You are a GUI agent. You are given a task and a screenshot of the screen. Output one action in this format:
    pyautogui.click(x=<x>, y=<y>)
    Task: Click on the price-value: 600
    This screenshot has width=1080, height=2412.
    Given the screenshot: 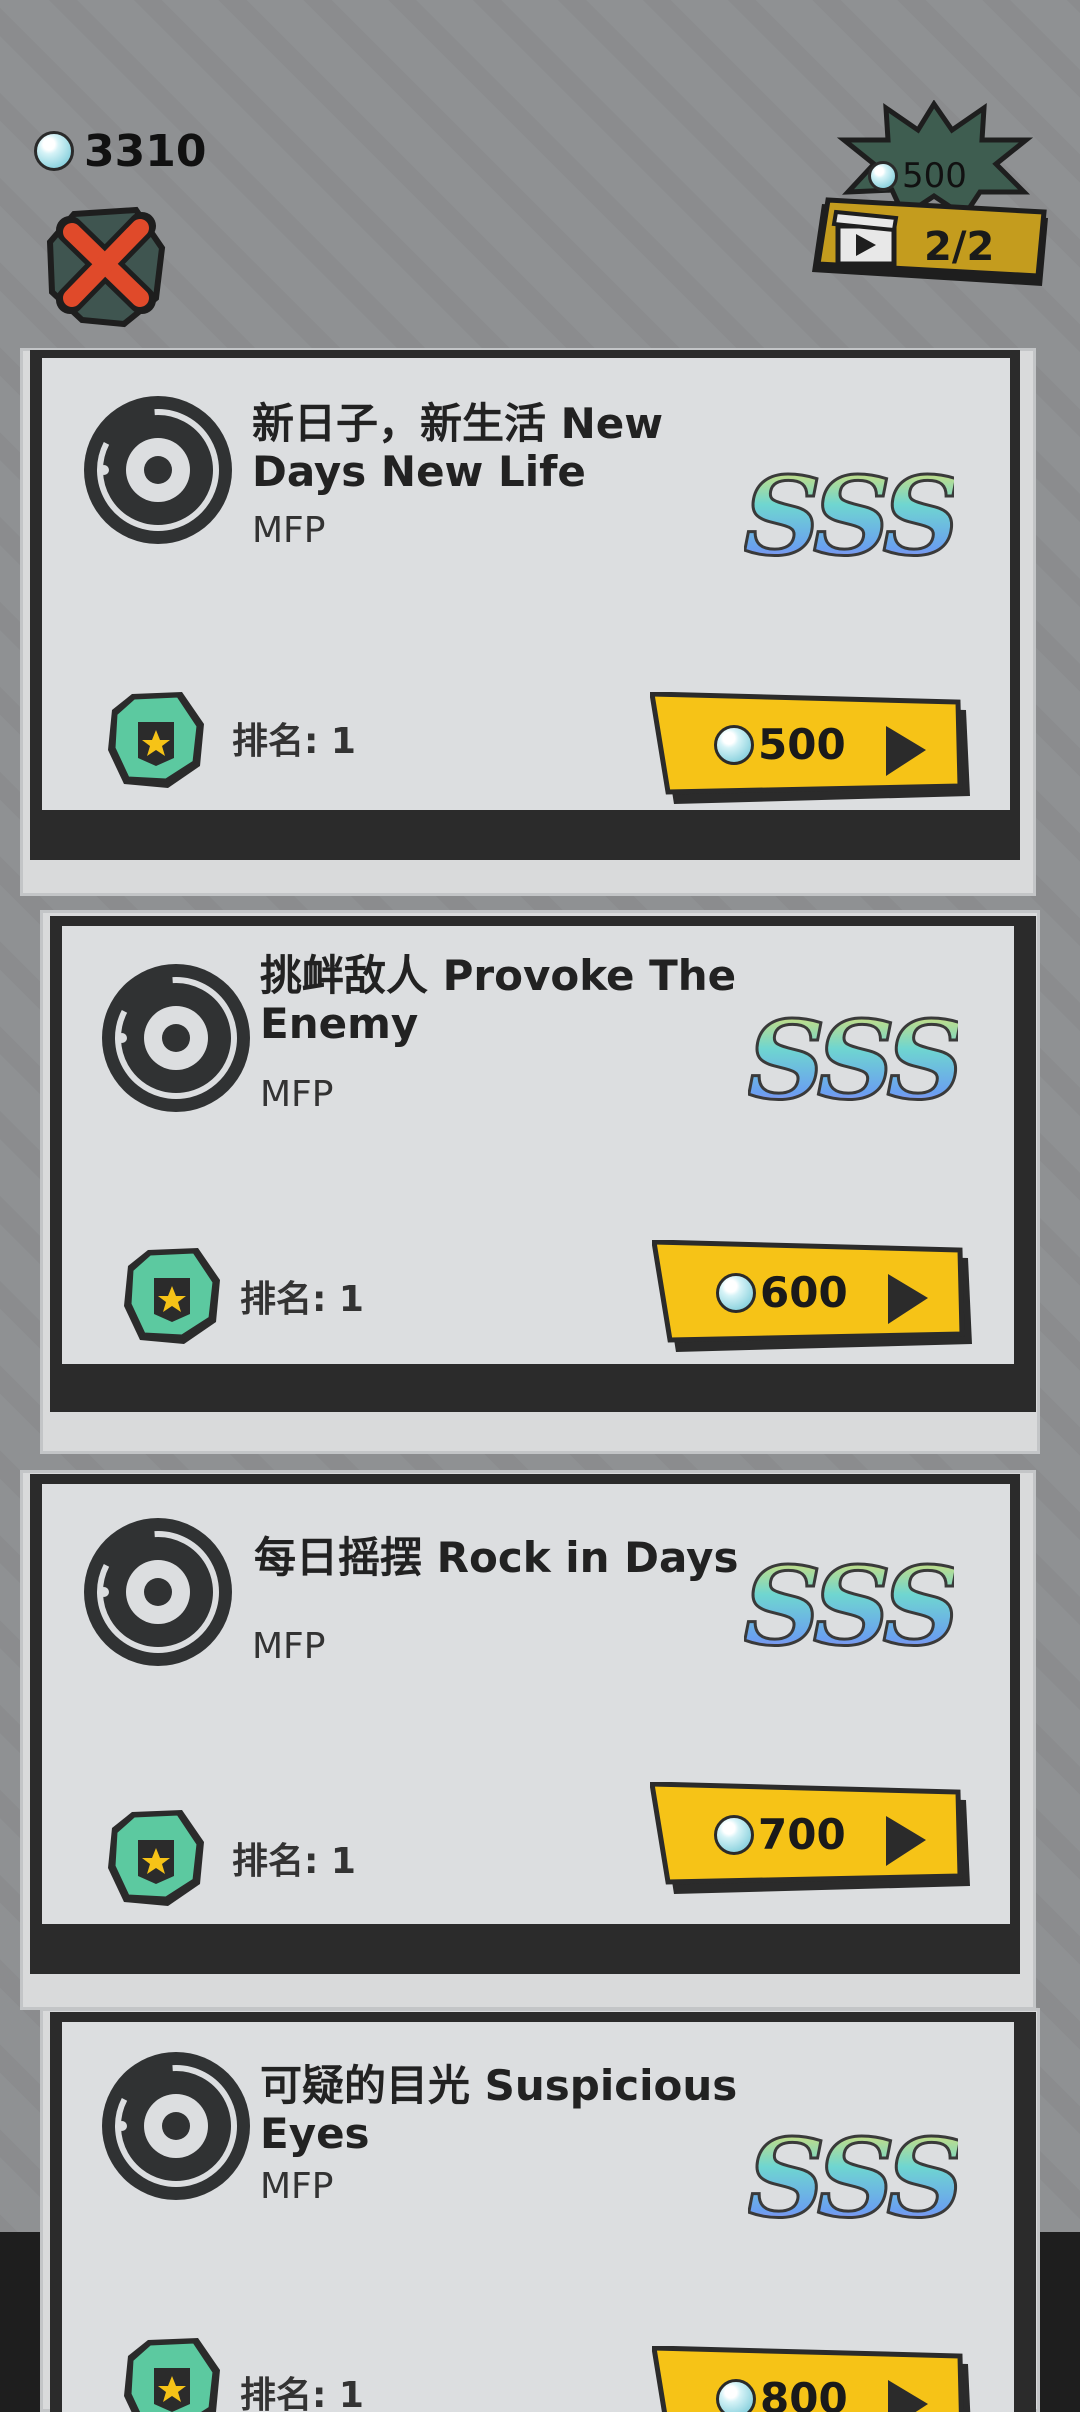 What is the action you would take?
    pyautogui.click(x=804, y=1292)
    